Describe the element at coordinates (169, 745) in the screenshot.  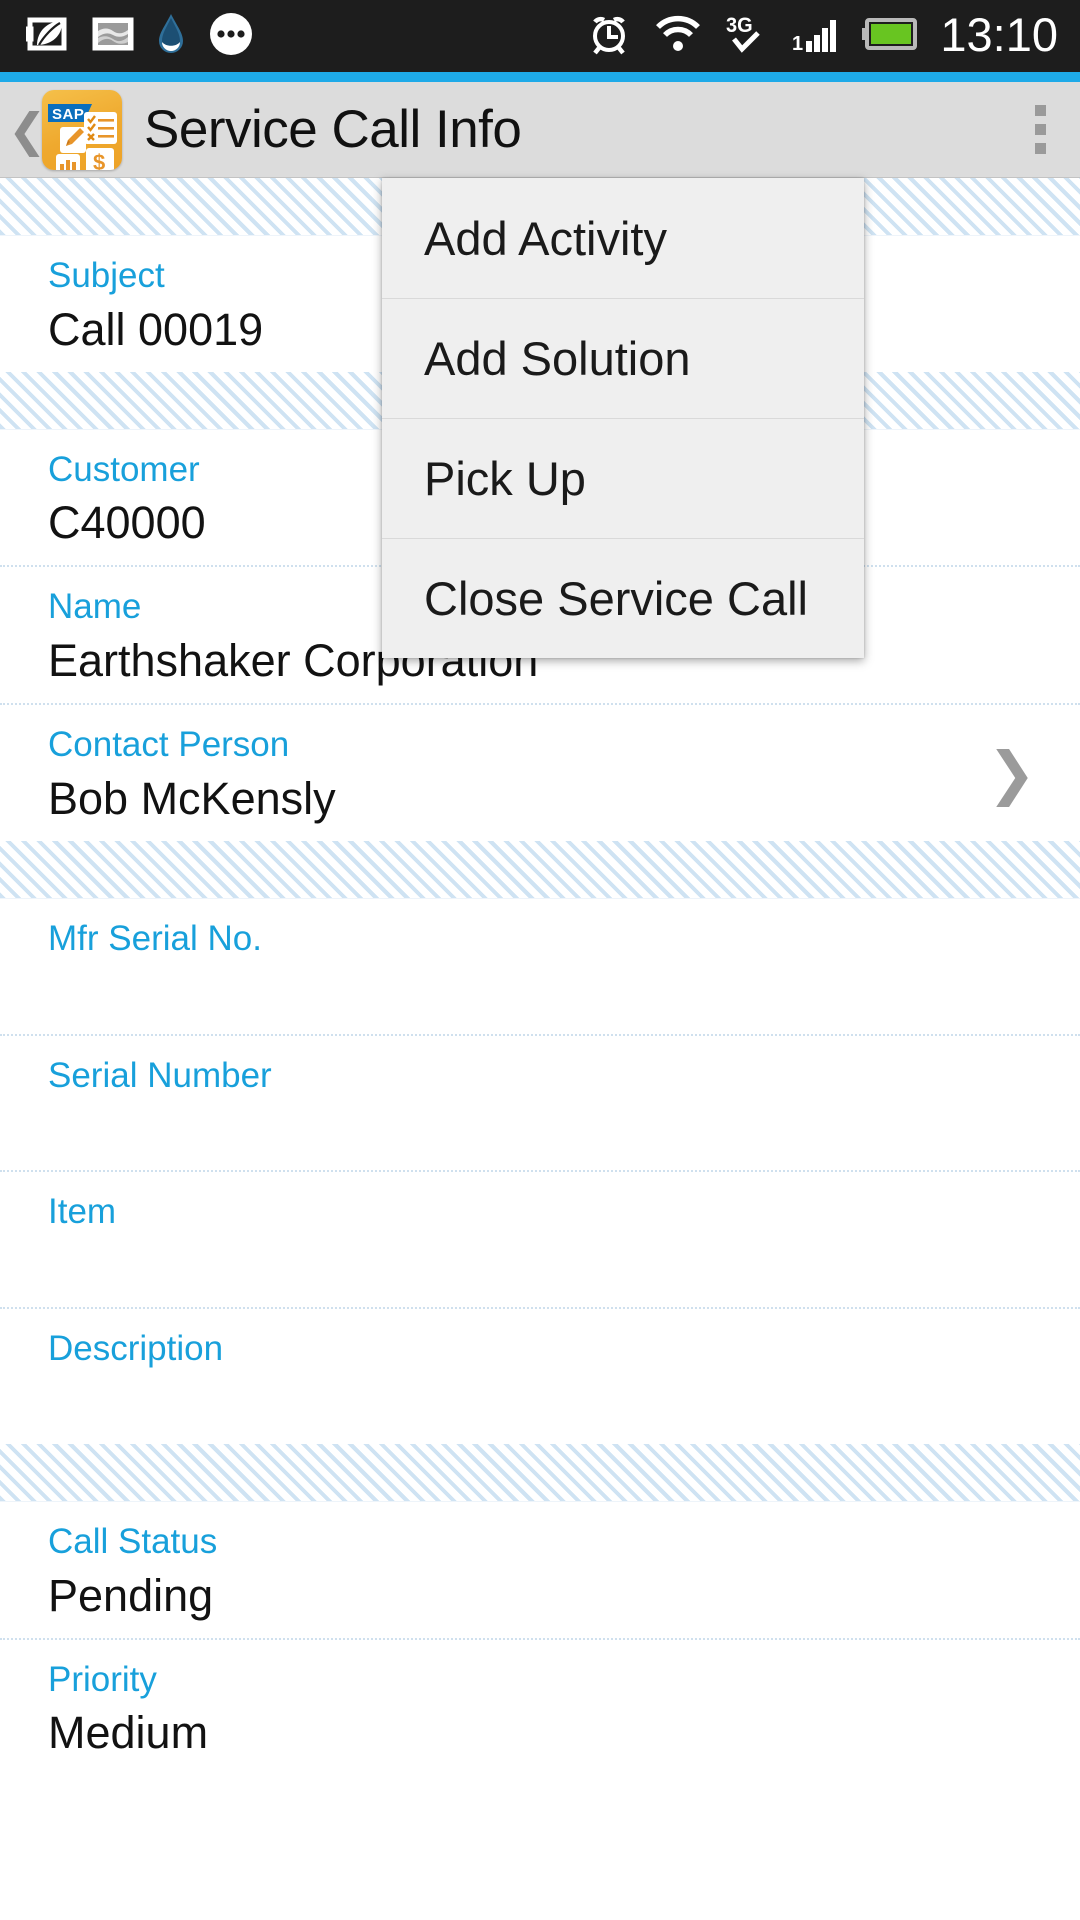
I see `field-label: Contact Person` at that location.